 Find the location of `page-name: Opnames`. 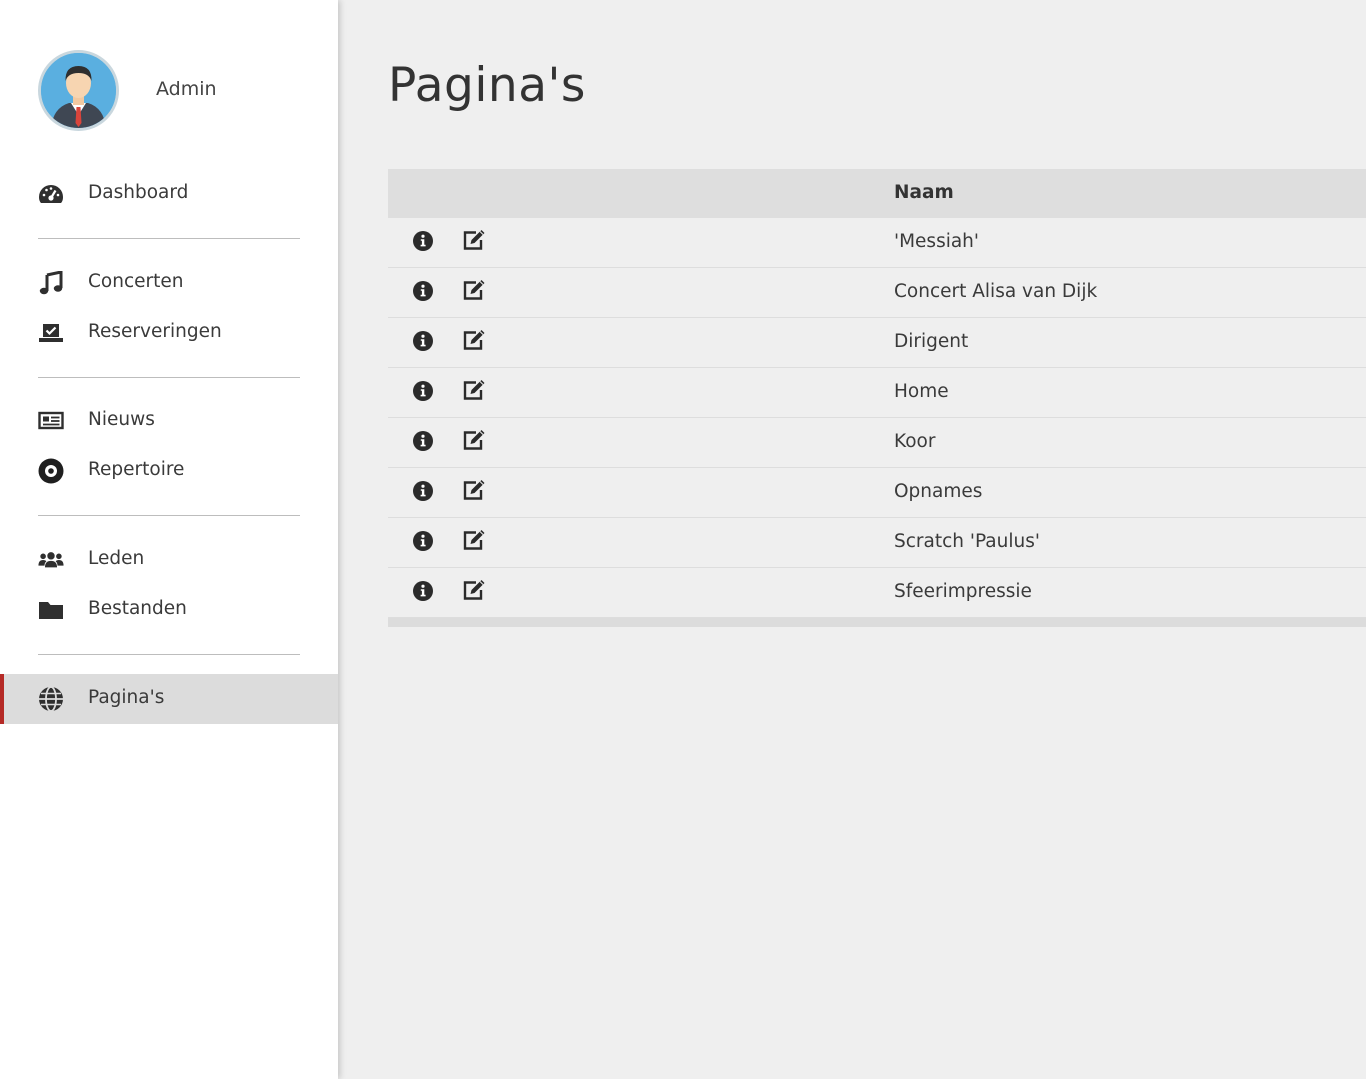

page-name: Opnames is located at coordinates (938, 491).